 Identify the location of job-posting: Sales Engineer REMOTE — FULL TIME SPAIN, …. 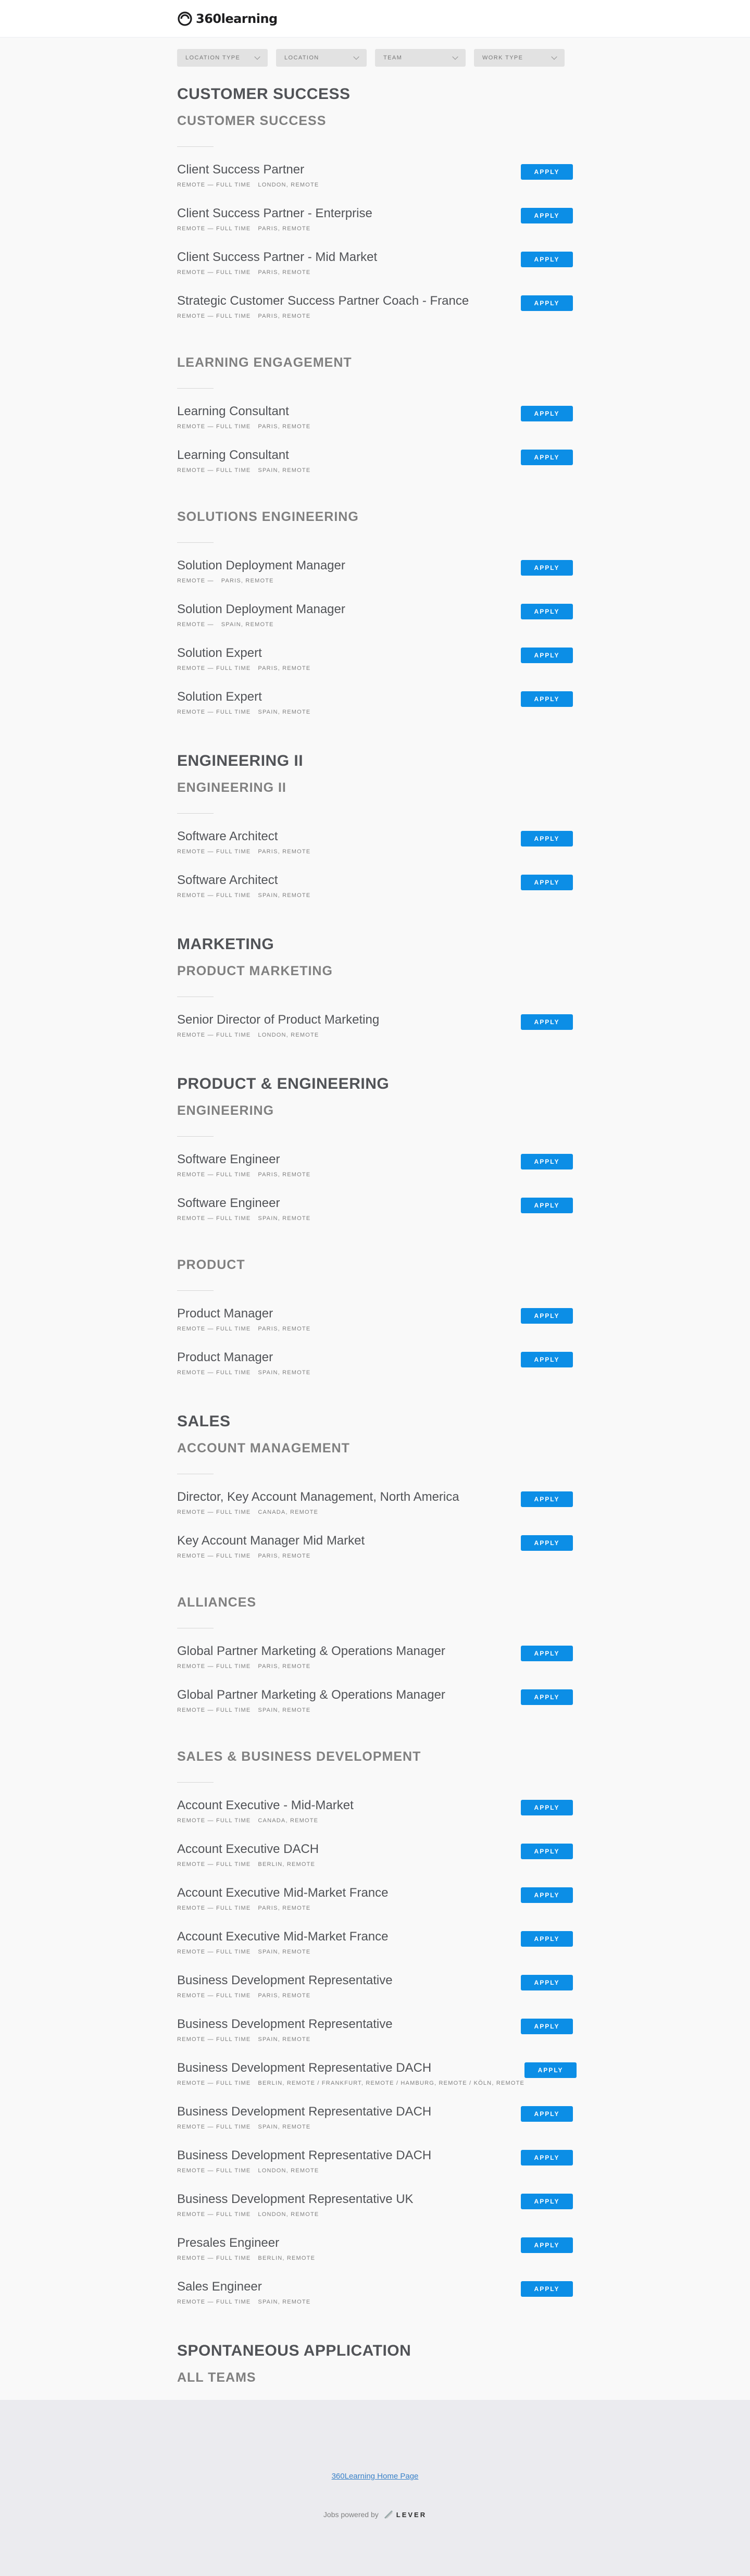
(375, 2302).